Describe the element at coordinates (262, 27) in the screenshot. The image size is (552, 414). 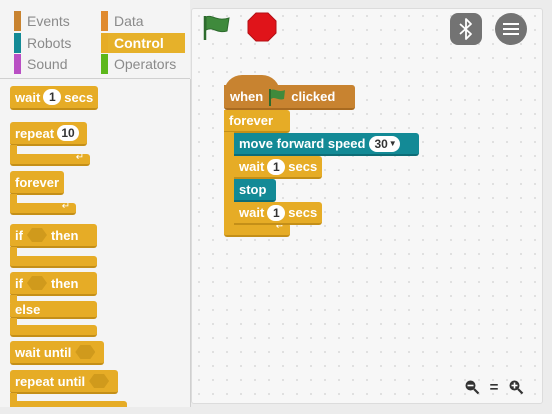
I see `stop-sign-icon` at that location.